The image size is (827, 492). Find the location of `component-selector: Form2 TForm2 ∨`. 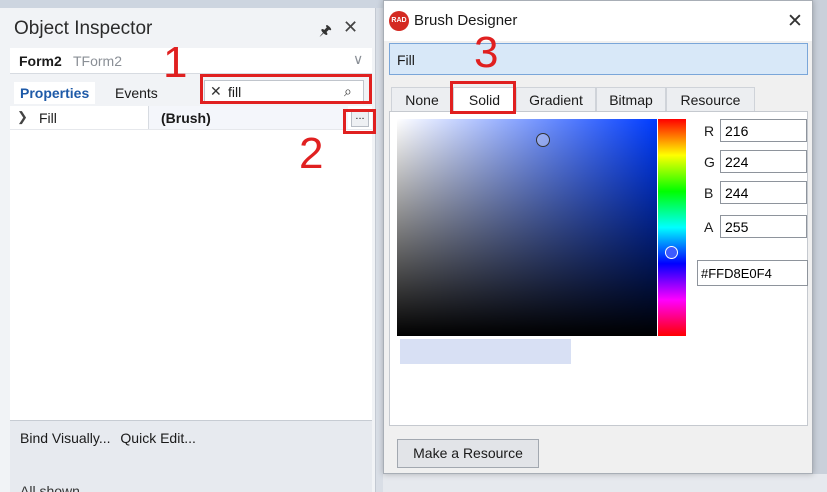

component-selector: Form2 TForm2 ∨ is located at coordinates (191, 61).